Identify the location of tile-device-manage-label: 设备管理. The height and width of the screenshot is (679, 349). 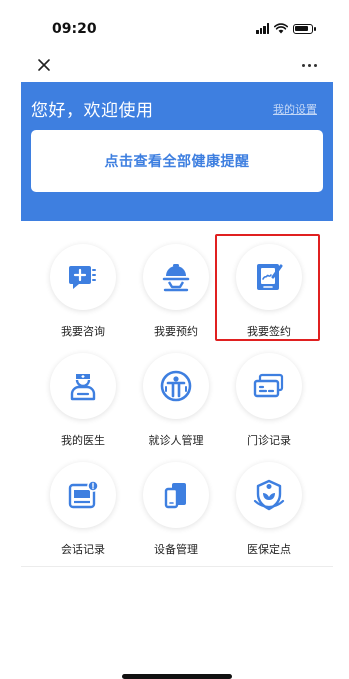
(176, 549).